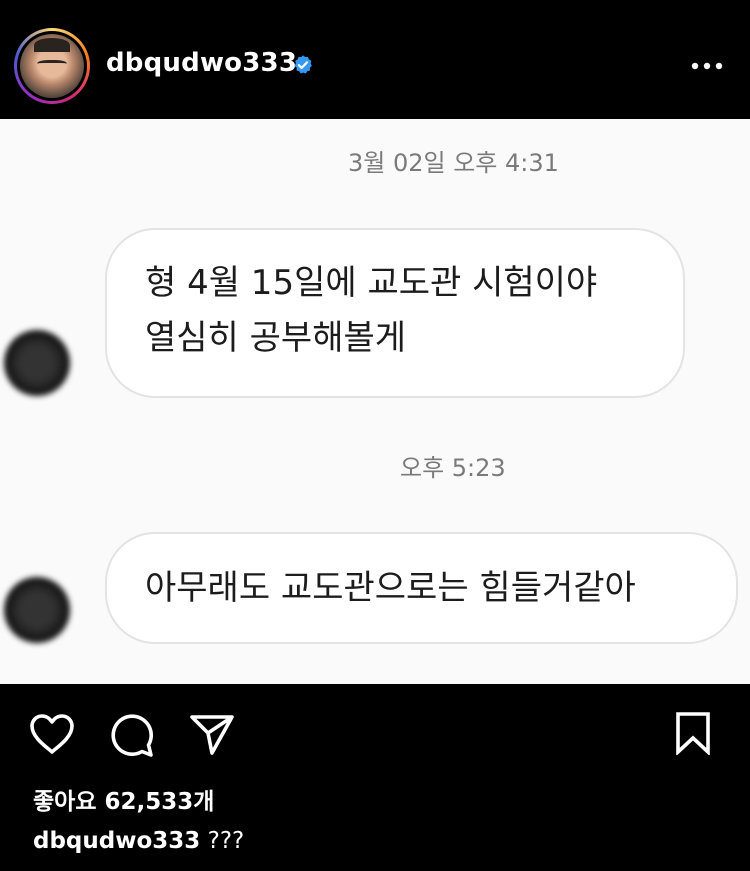  I want to click on profile-avatar, so click(52, 66).